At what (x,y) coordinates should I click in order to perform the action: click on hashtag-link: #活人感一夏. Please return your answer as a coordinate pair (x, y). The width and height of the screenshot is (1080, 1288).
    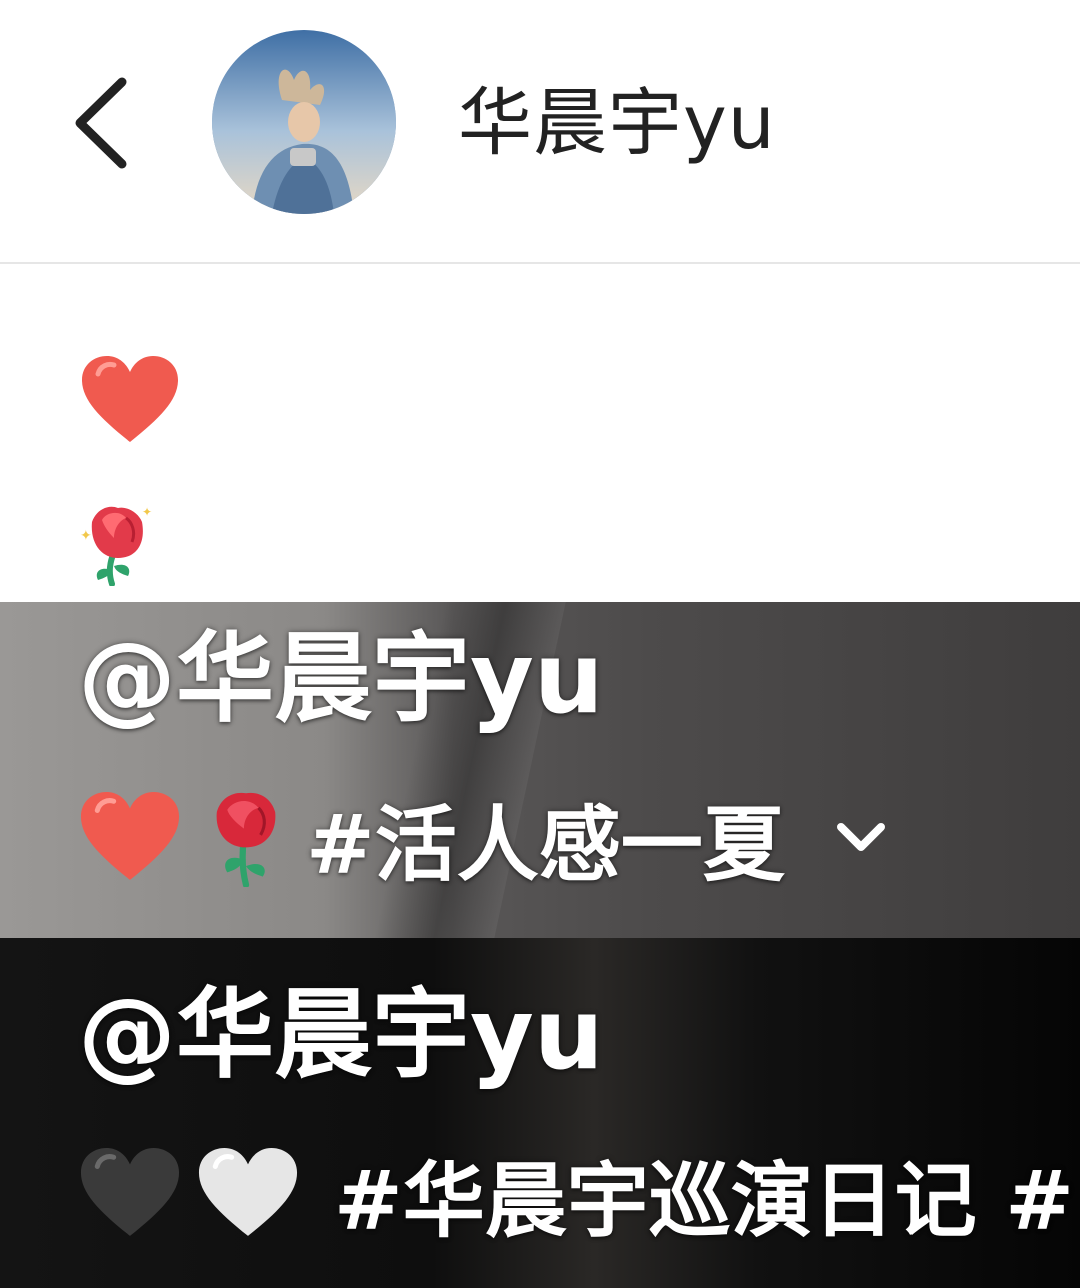
    Looking at the image, I should click on (545, 837).